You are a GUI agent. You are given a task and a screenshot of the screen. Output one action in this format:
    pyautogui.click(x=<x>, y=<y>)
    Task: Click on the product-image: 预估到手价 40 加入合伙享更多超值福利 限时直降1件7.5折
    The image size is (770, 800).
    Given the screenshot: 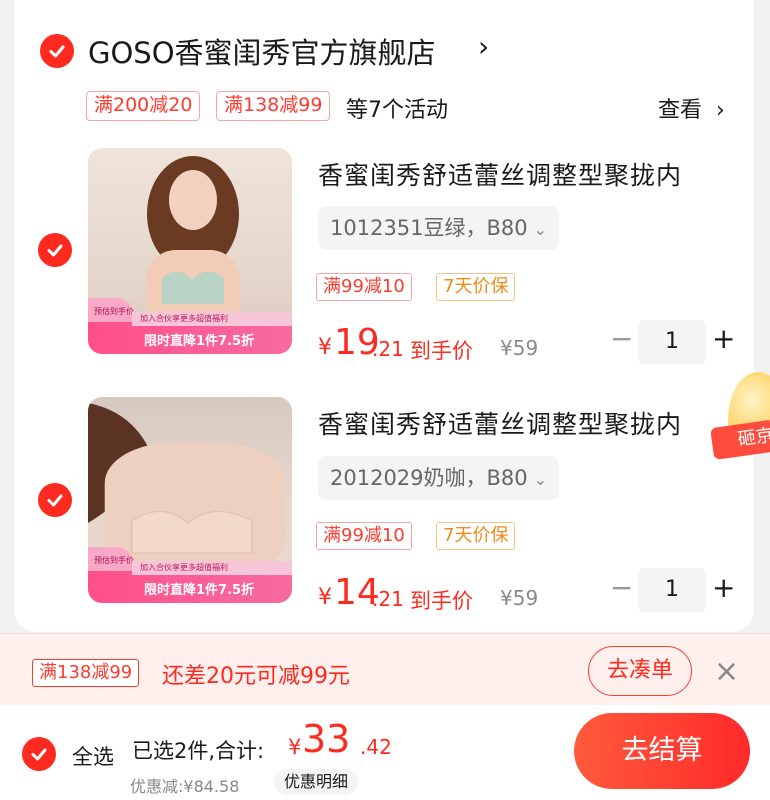 What is the action you would take?
    pyautogui.click(x=190, y=251)
    